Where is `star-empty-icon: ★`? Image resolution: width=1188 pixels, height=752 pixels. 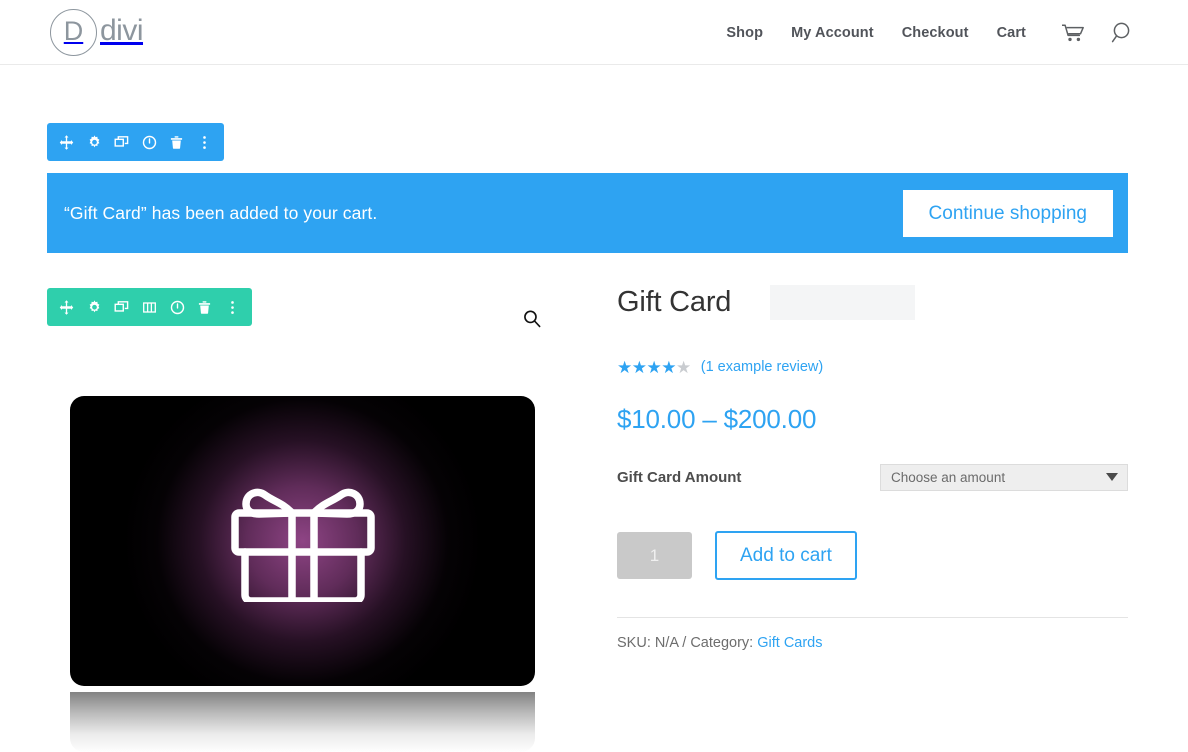
star-empty-icon: ★ is located at coordinates (683, 367).